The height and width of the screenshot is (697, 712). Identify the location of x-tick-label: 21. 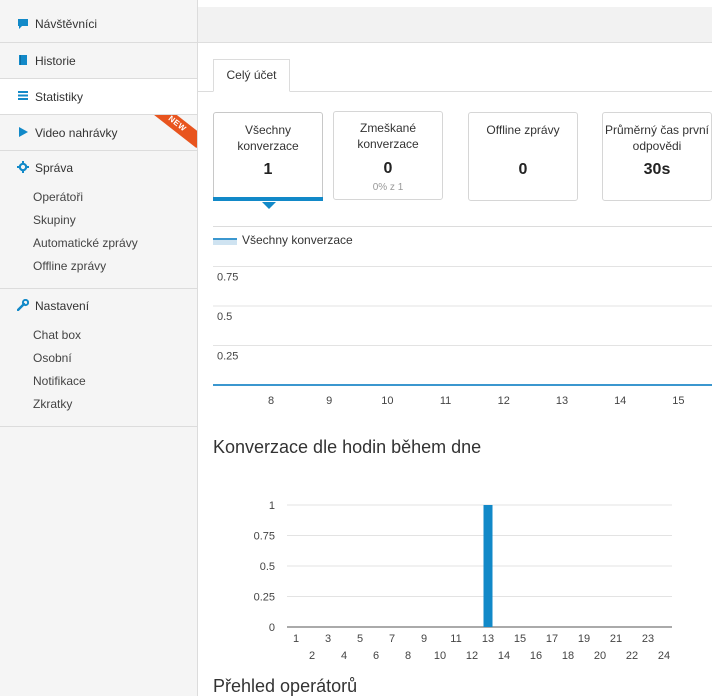
(616, 639).